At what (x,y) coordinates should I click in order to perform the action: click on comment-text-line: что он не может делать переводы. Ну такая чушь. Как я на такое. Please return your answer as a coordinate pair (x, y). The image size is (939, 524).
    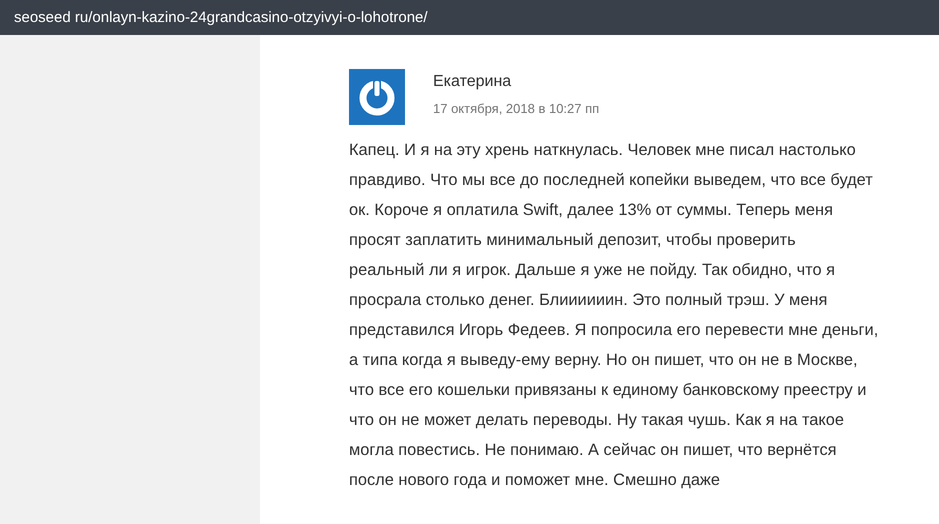
    Looking at the image, I should click on (596, 420).